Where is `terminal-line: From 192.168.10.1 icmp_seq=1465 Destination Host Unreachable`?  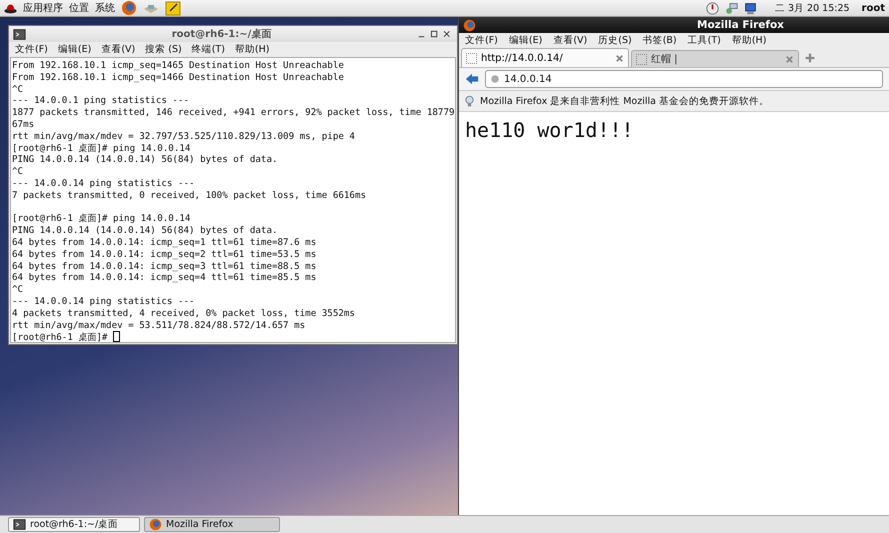
terminal-line: From 192.168.10.1 icmp_seq=1465 Destination Host Unreachable is located at coordinates (178, 65).